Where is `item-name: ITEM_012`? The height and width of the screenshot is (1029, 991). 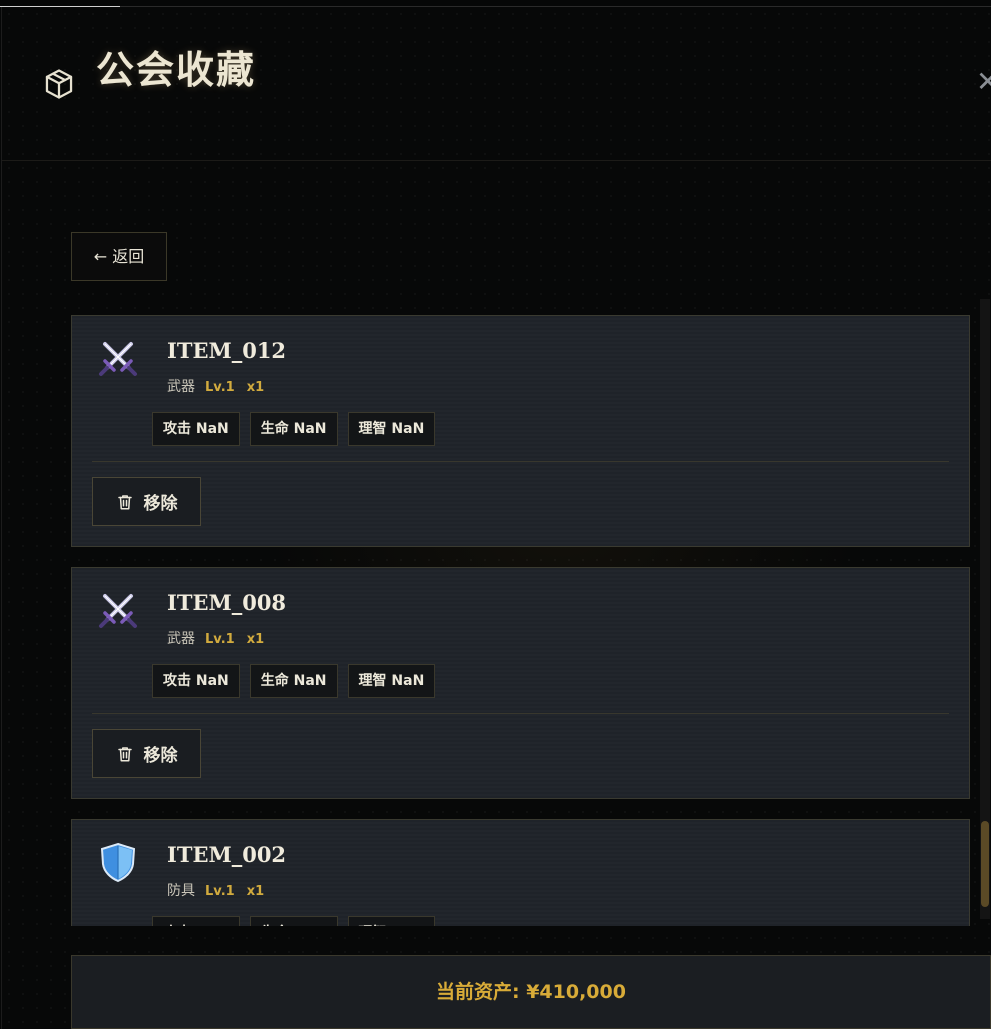 item-name: ITEM_012 is located at coordinates (227, 350).